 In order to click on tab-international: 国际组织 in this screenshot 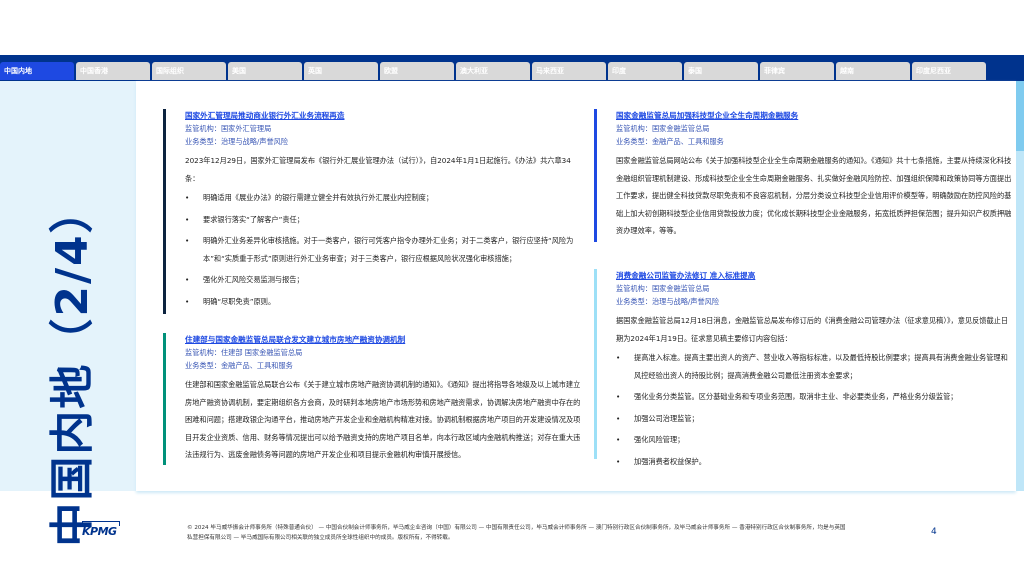, I will do `click(189, 71)`.